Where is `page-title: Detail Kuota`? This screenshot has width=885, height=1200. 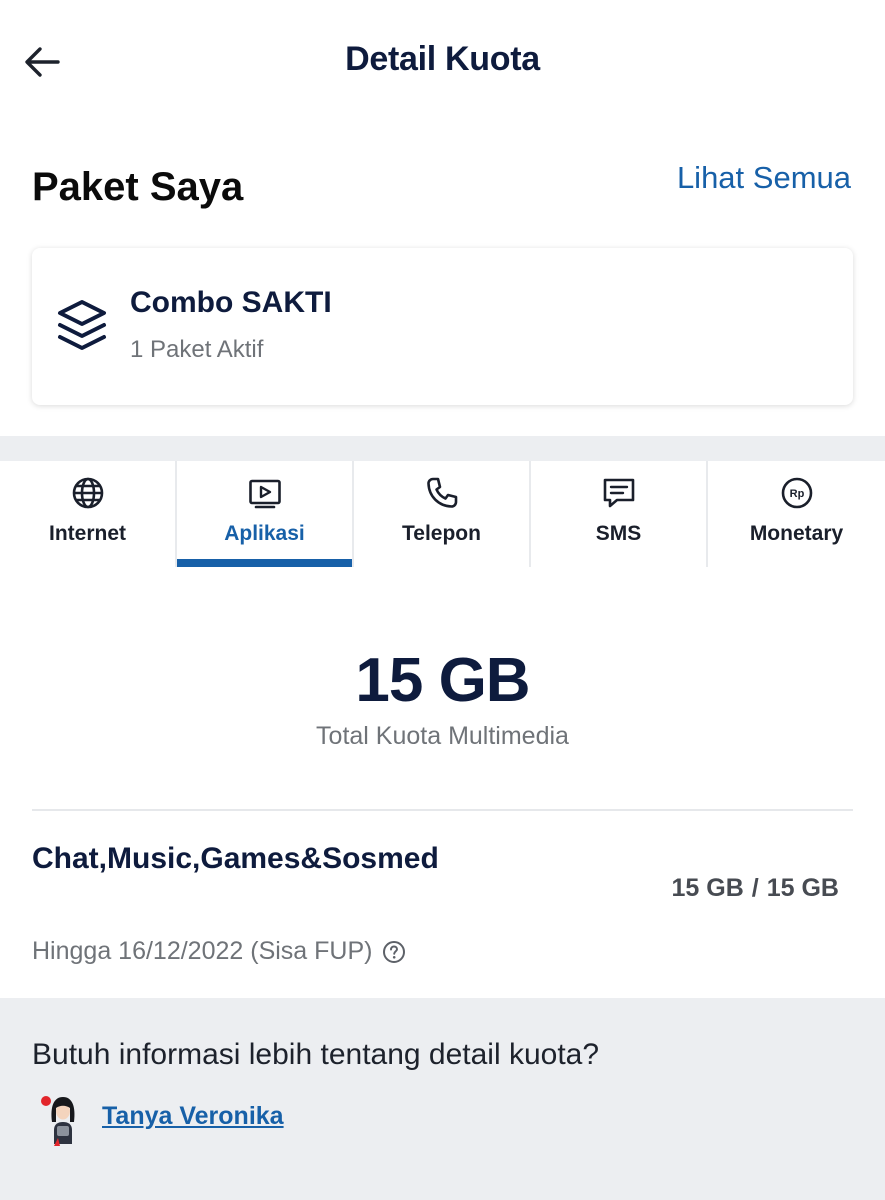
page-title: Detail Kuota is located at coordinates (442, 59).